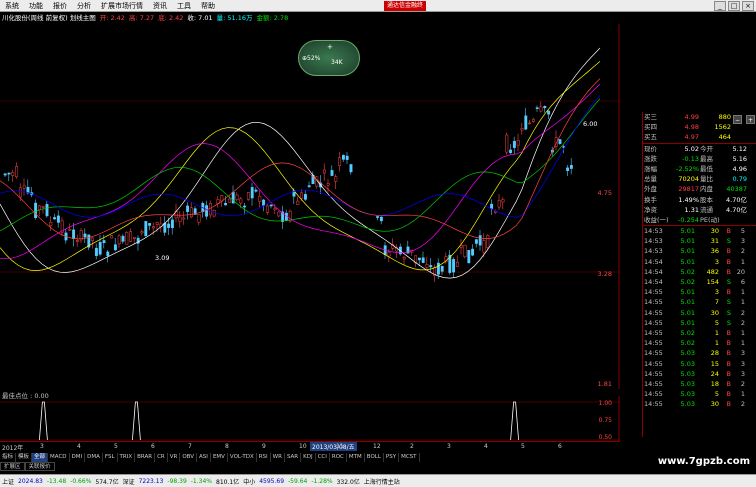  What do you see at coordinates (145, 457) in the screenshot?
I see `tab-brar: BRAR` at bounding box center [145, 457].